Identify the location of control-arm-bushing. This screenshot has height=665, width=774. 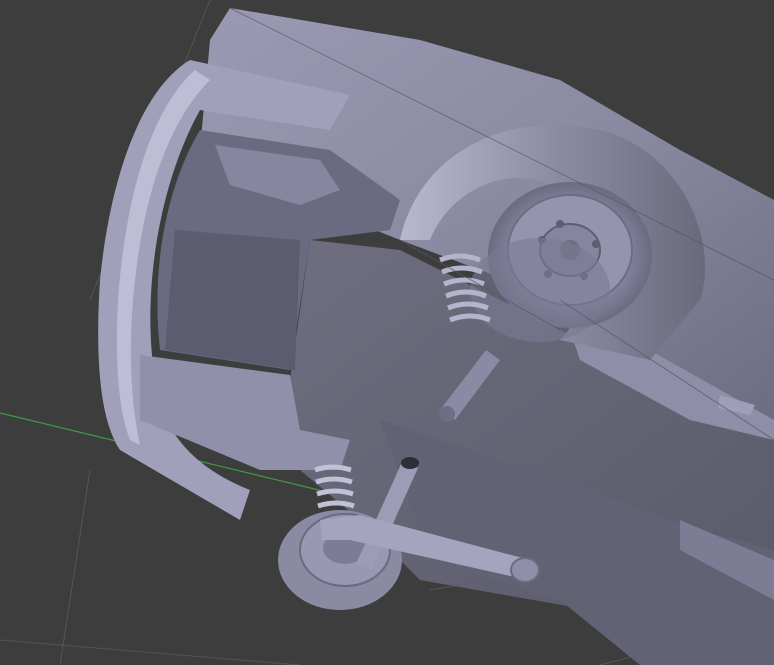
(525, 570).